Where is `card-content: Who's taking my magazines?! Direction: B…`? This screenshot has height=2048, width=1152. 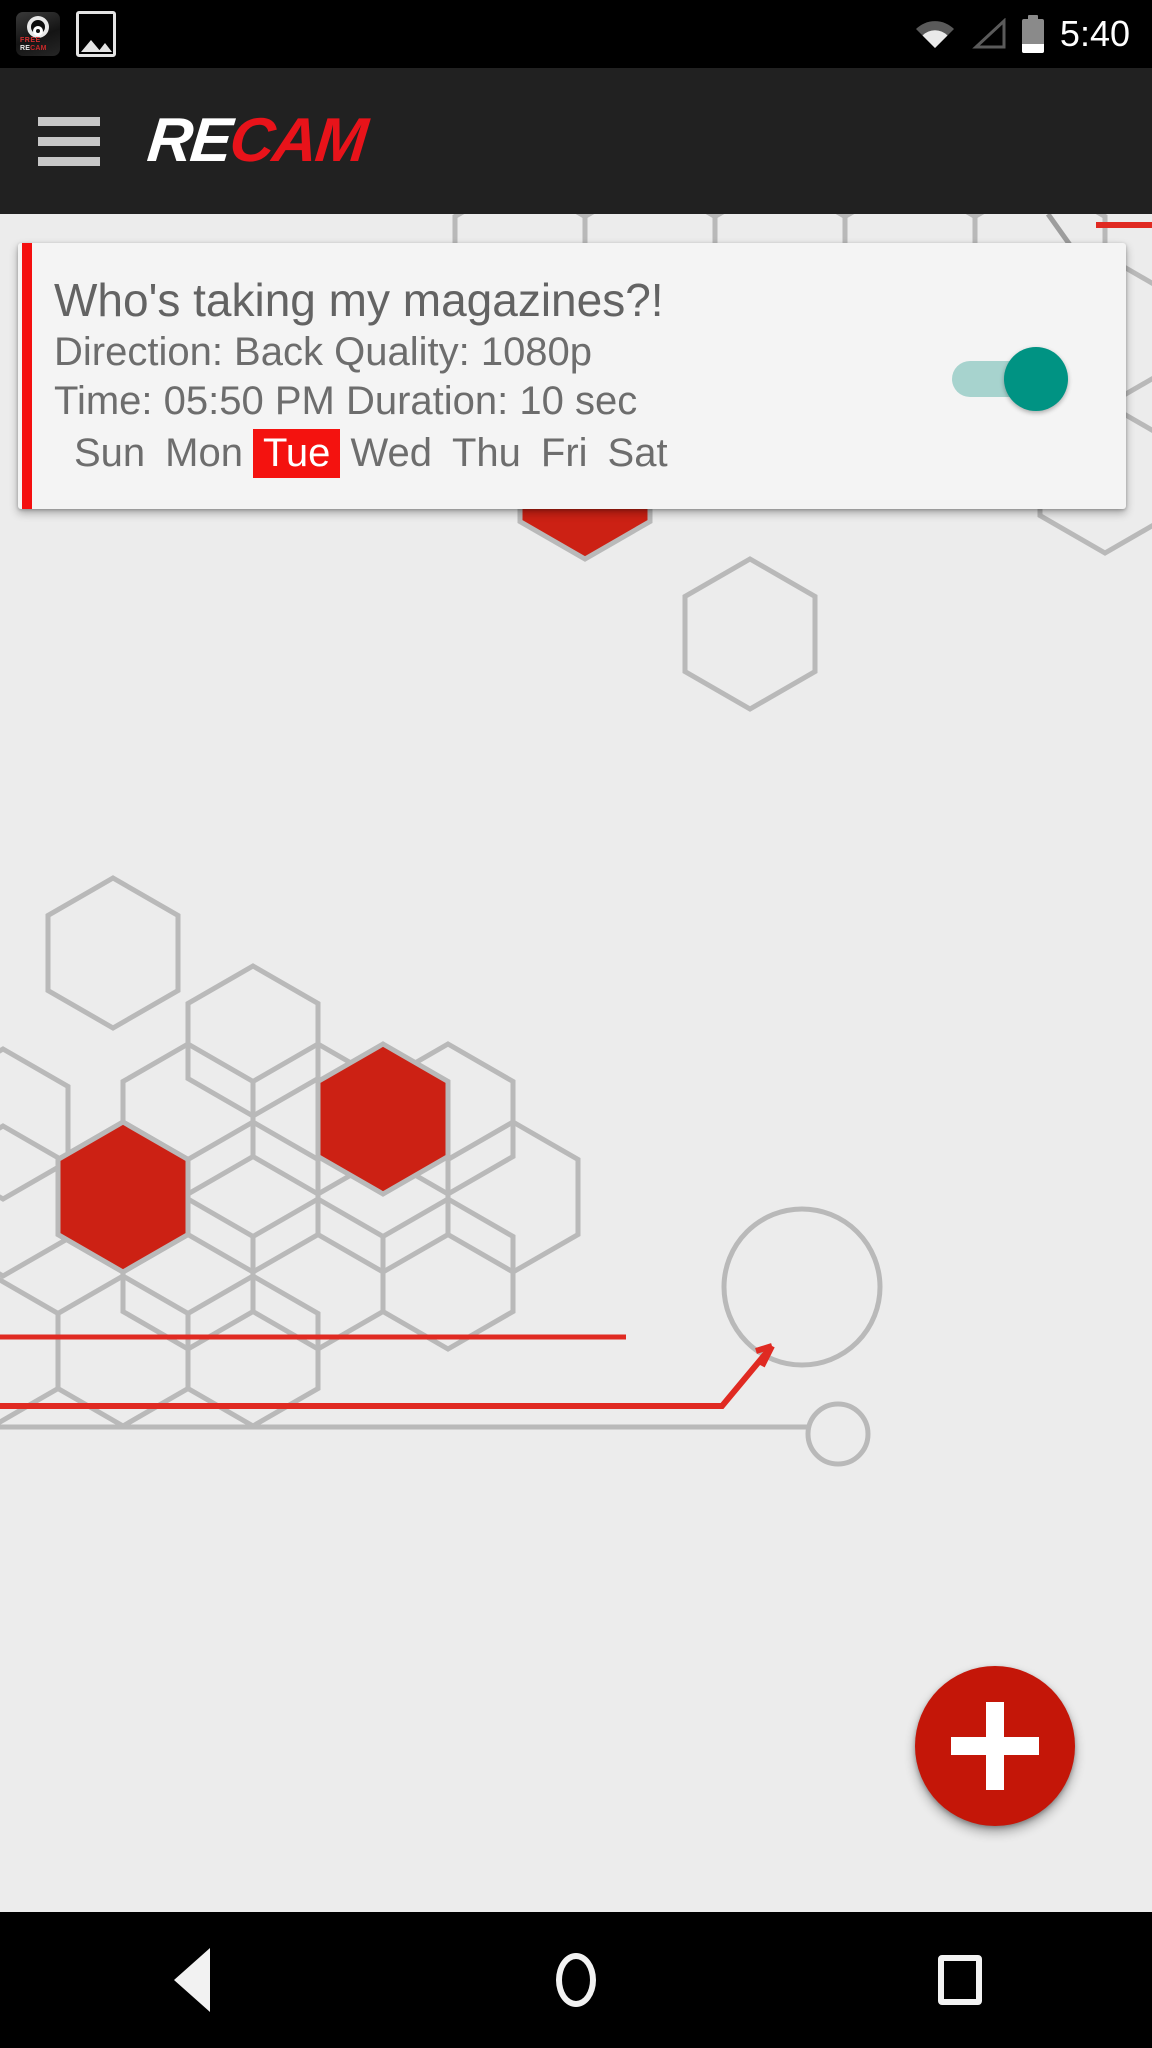
card-content: Who's taking my magazines?! Direction: B… is located at coordinates (485, 376).